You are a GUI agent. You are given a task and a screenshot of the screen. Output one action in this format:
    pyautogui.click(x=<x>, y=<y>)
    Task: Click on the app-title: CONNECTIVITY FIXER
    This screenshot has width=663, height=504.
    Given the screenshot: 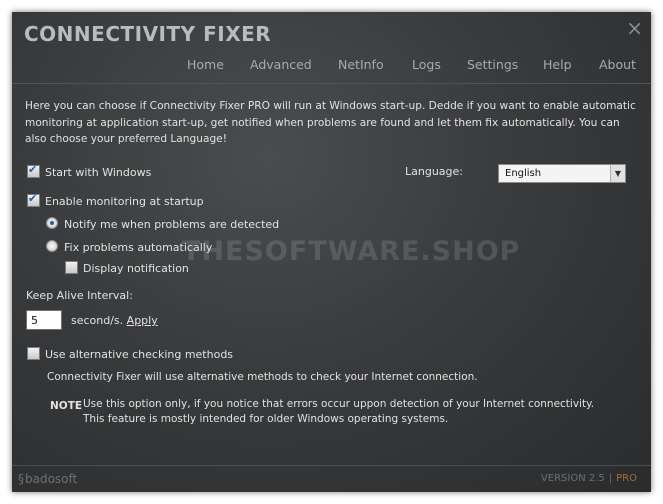 What is the action you would take?
    pyautogui.click(x=148, y=34)
    